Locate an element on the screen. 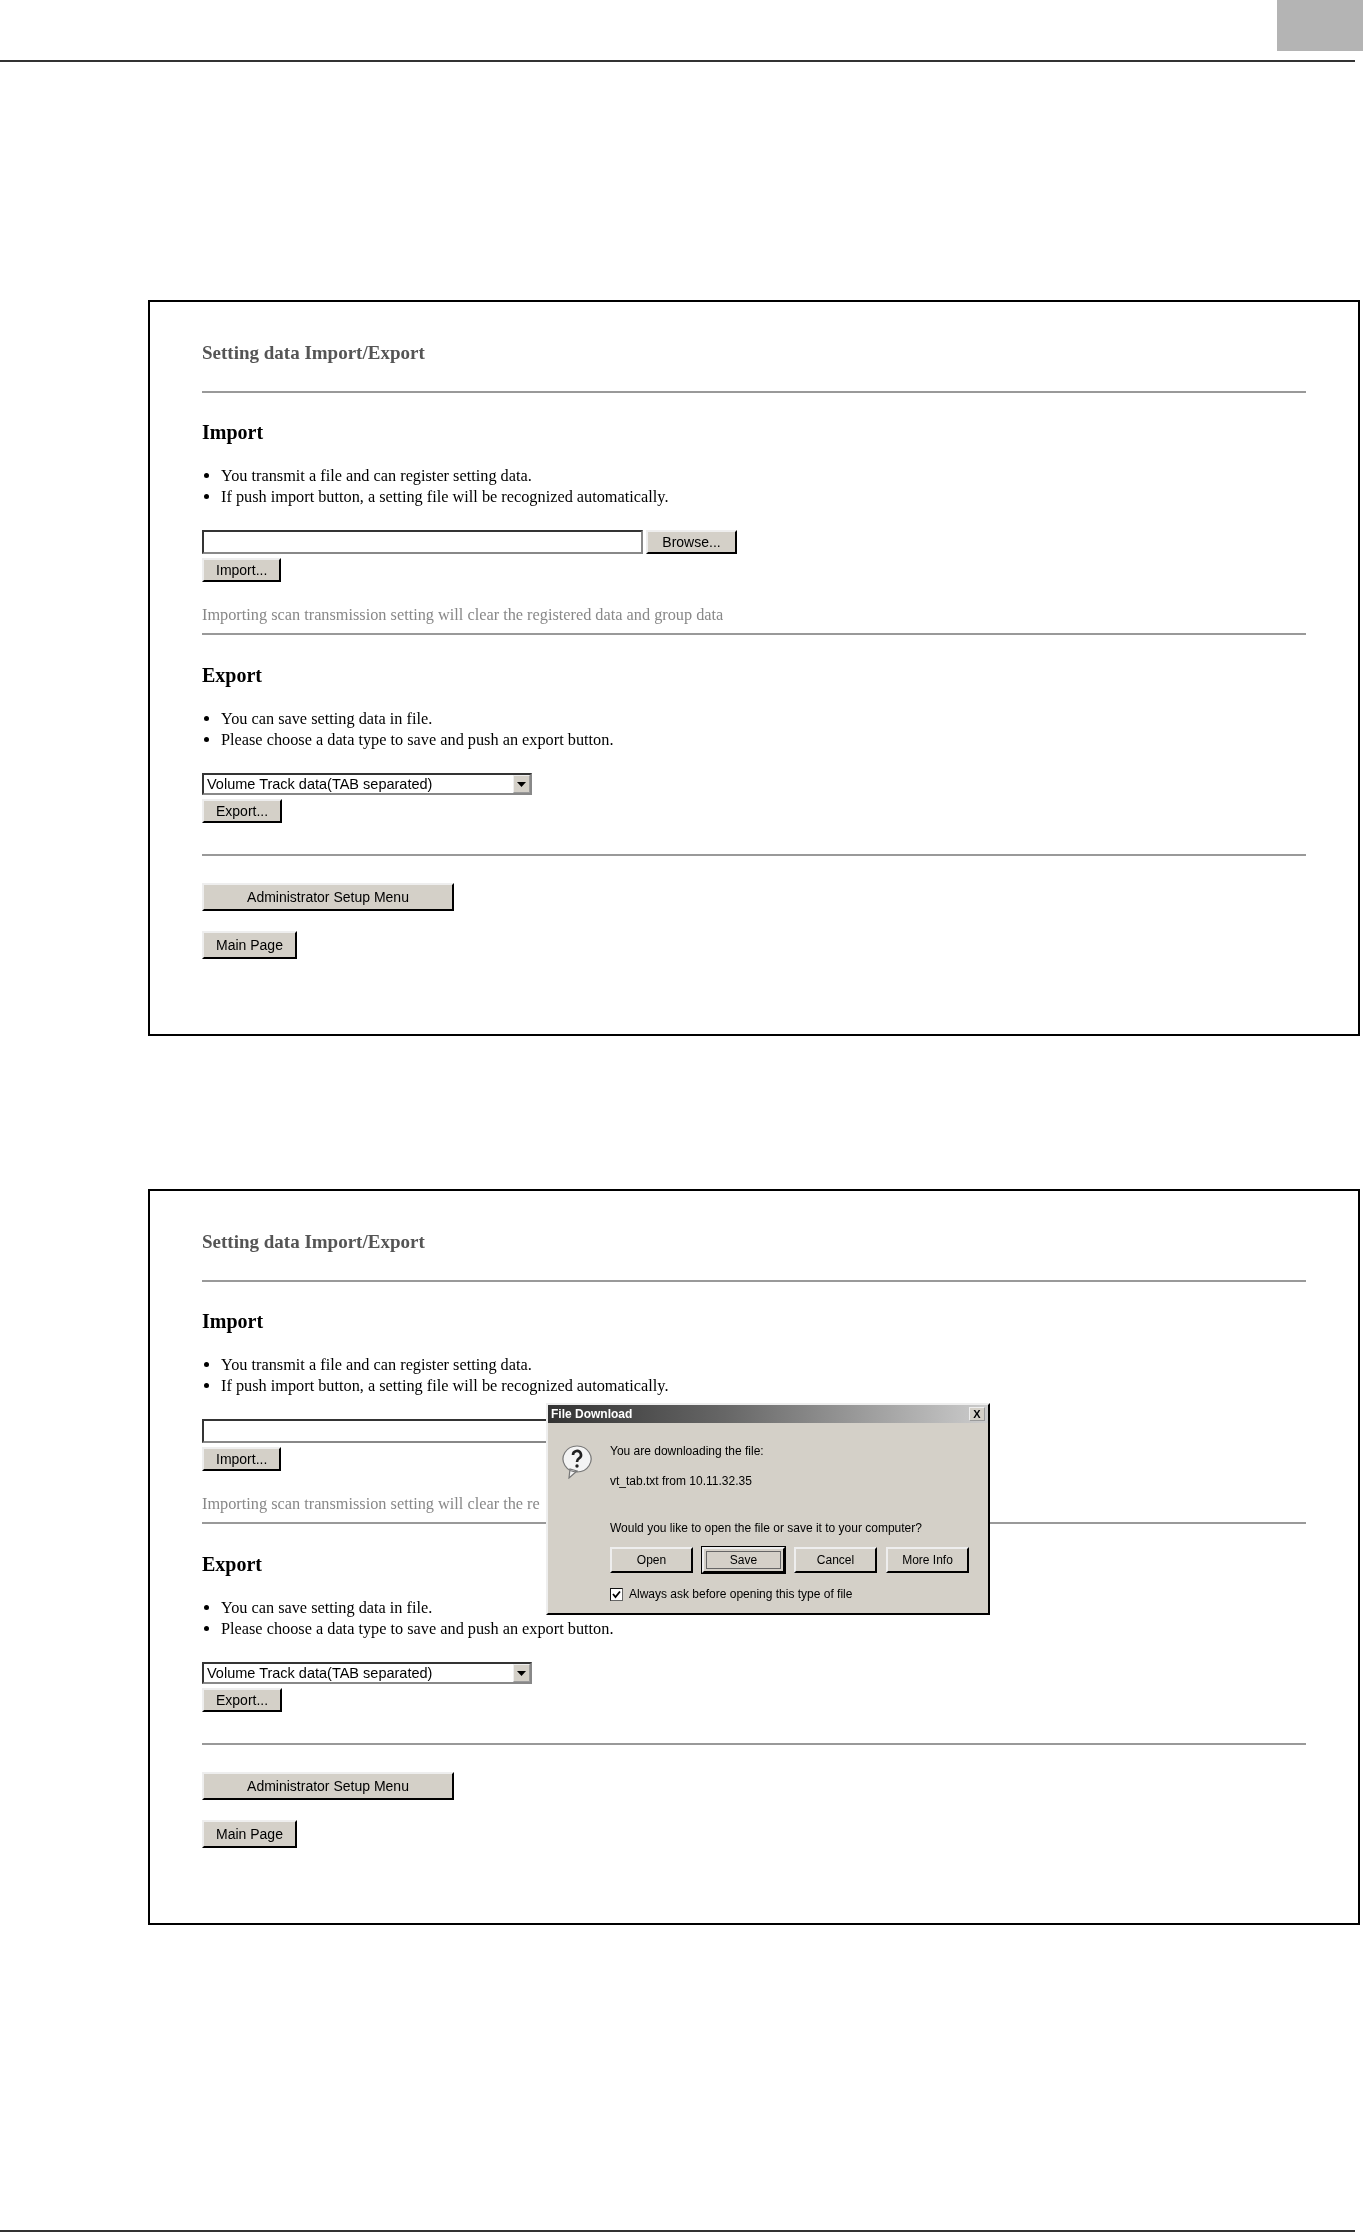  checkbox-label: Always ask before opening this type of file is located at coordinates (741, 1594).